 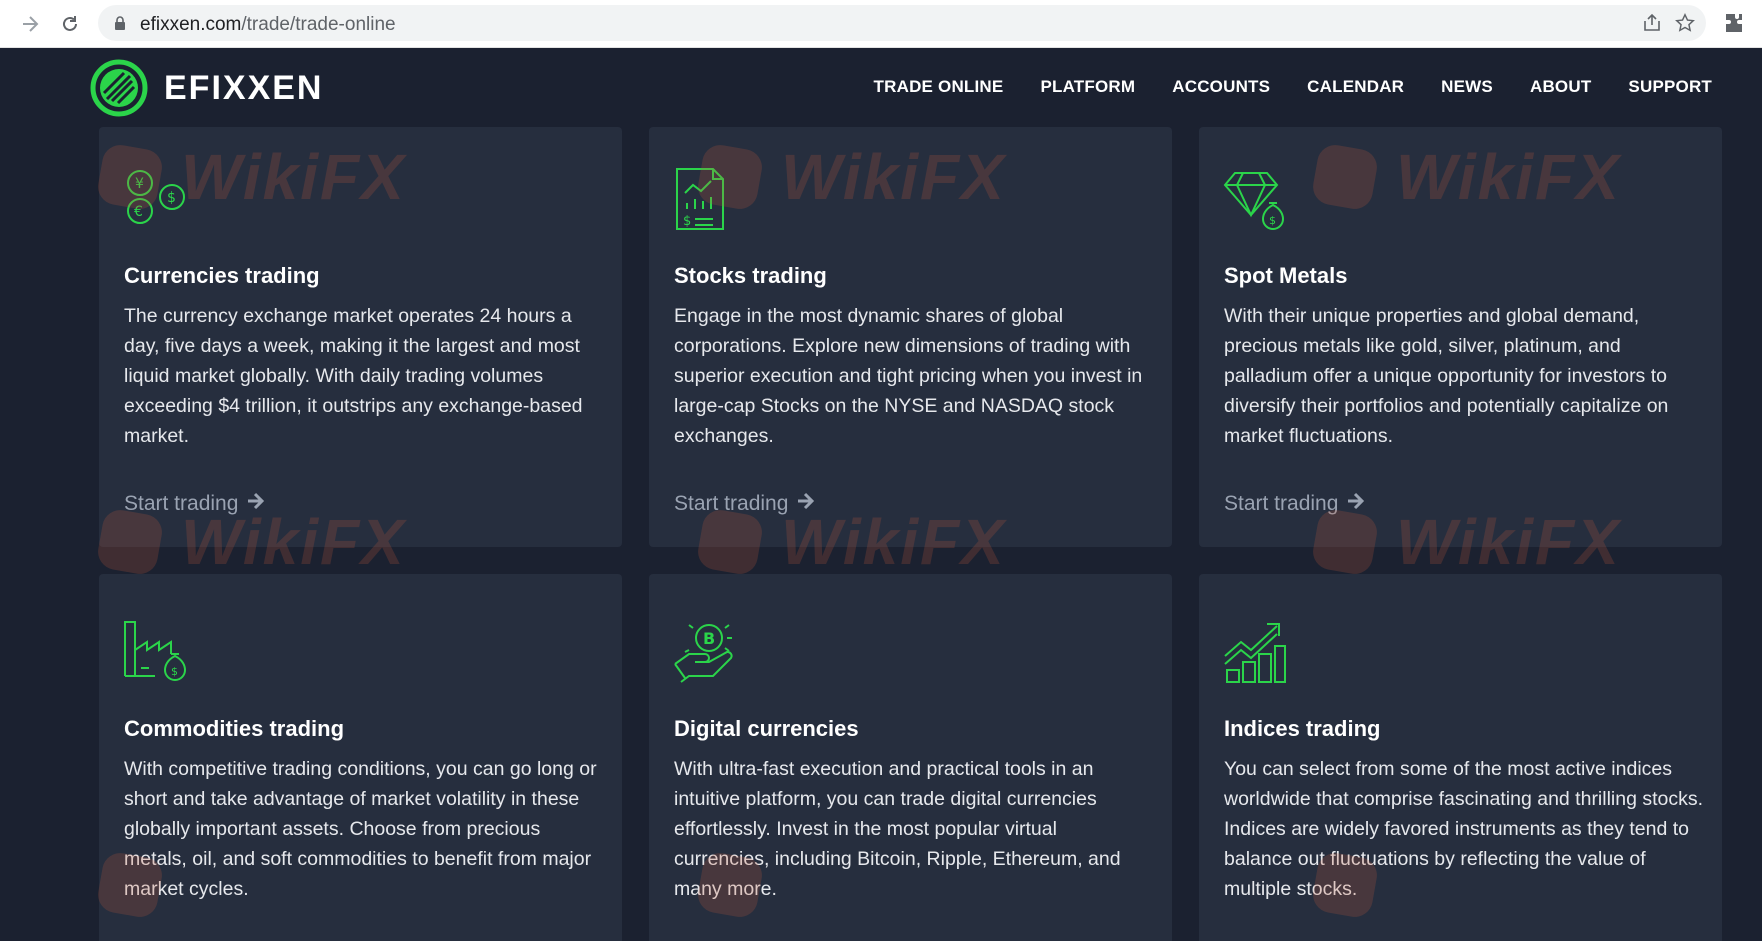 I want to click on nav-accounts: ACCOUNTS, so click(x=1221, y=87).